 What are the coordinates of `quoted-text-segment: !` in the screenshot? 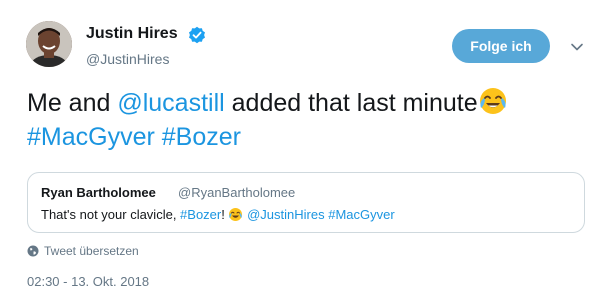 It's located at (225, 214).